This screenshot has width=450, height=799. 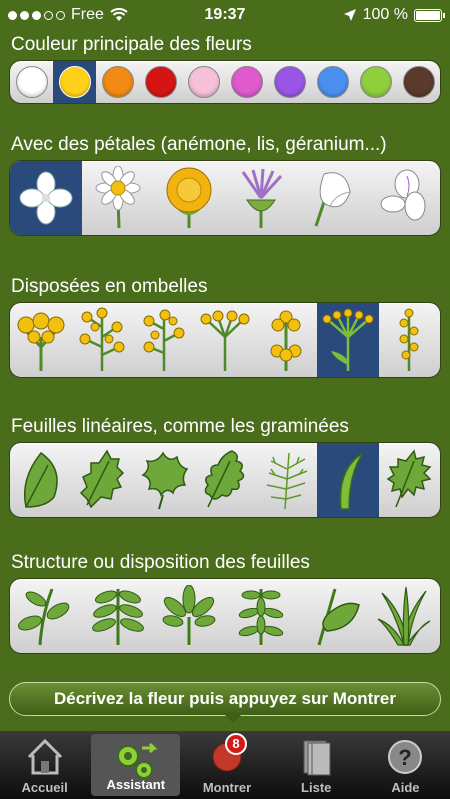 I want to click on tab-assistant: Assistant, so click(x=136, y=765).